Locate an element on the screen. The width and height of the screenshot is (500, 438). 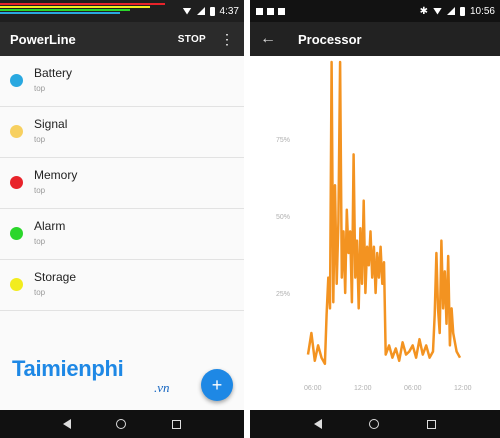
list-item-storage: Storage top is located at coordinates (122, 285).